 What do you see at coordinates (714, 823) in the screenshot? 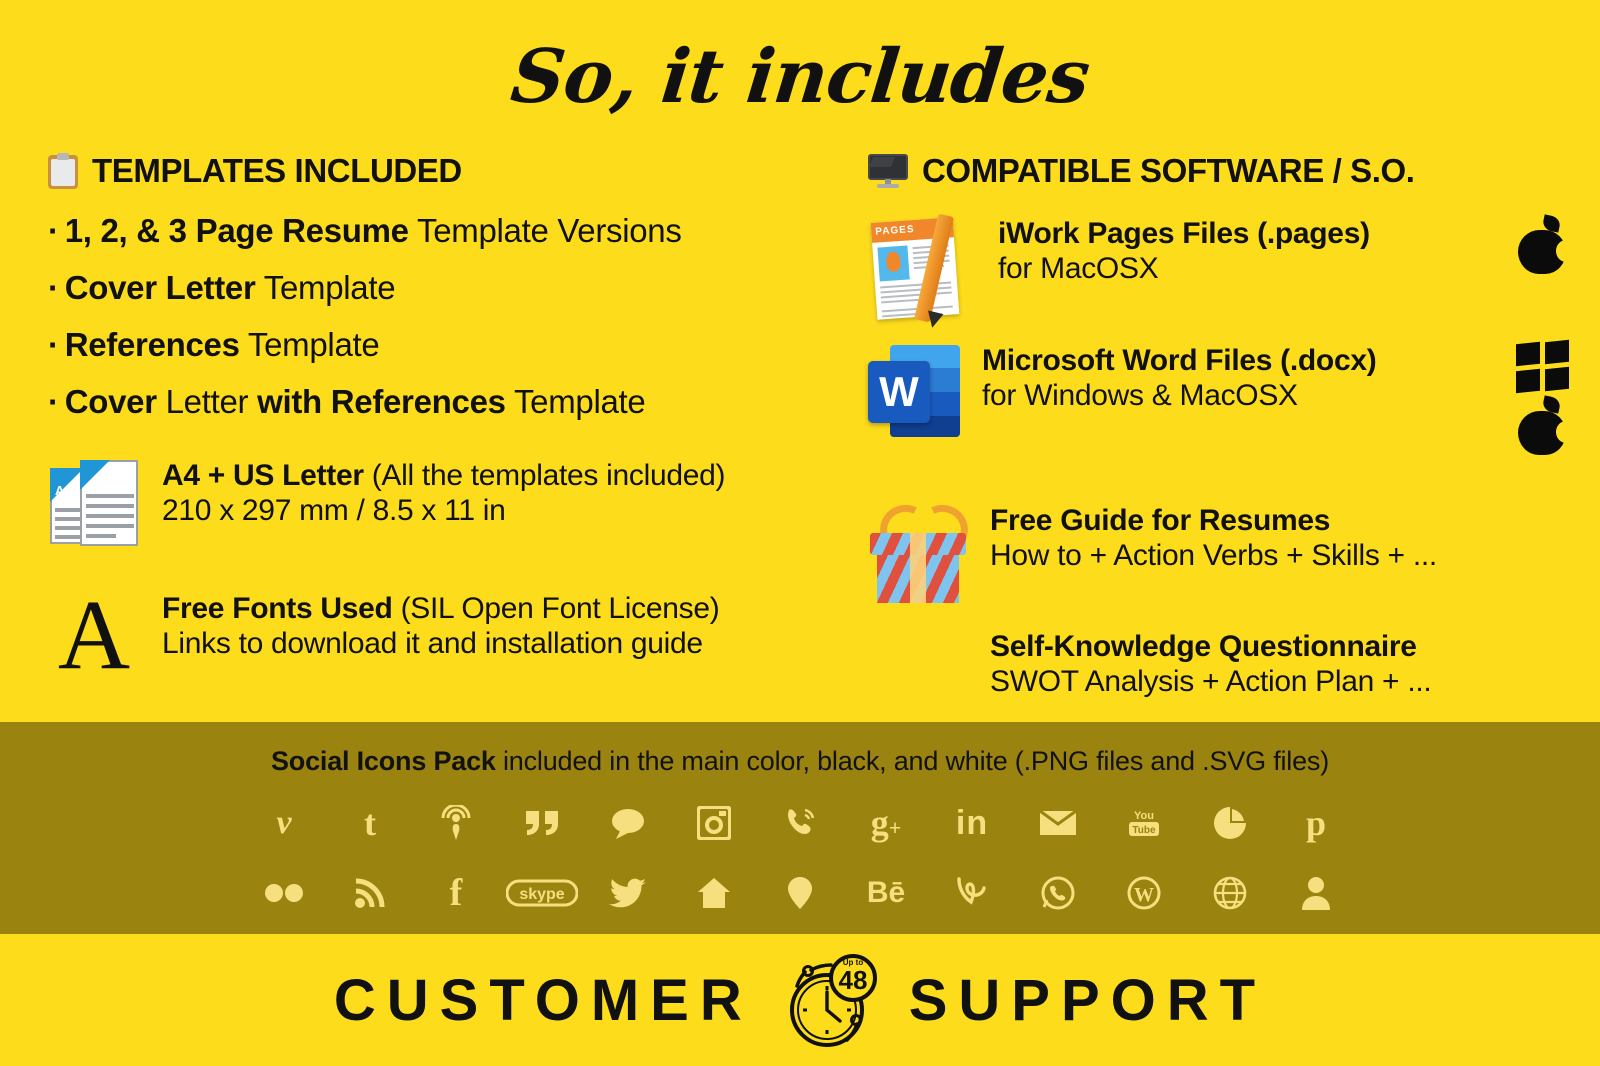
I see `instagram-icon` at bounding box center [714, 823].